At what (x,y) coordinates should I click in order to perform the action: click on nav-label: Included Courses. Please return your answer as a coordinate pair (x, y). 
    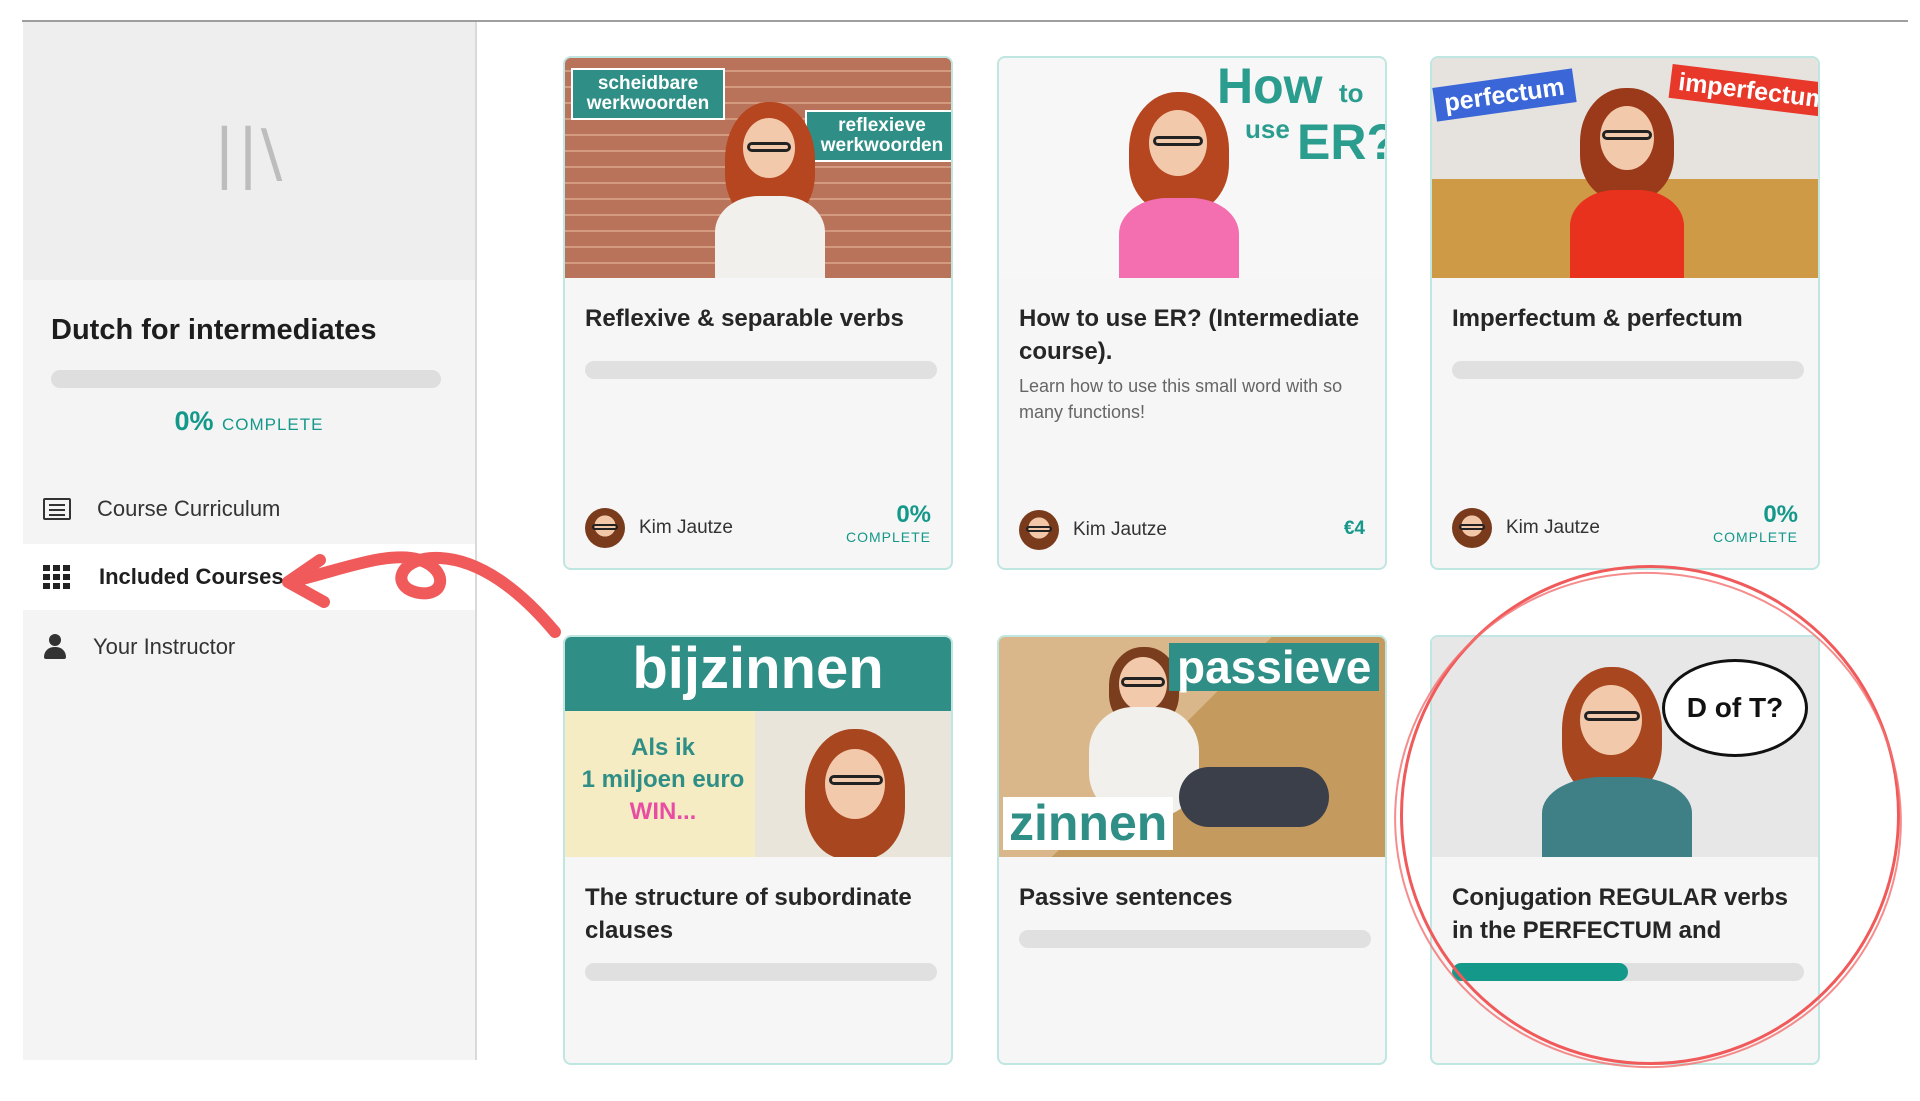
    Looking at the image, I should click on (191, 576).